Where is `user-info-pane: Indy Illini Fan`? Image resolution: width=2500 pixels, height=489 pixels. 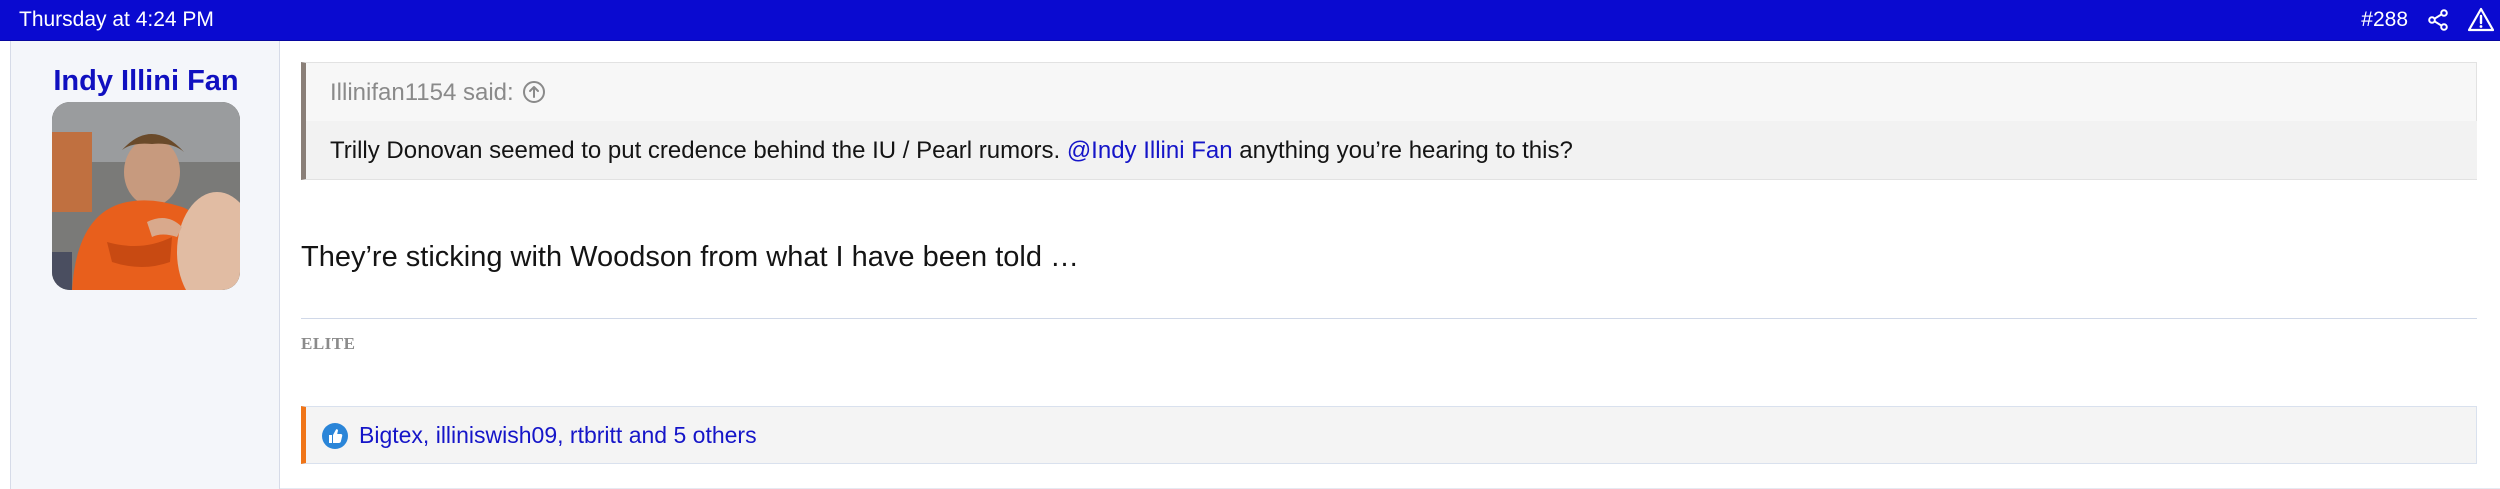
user-info-pane: Indy Illini Fan is located at coordinates (145, 265).